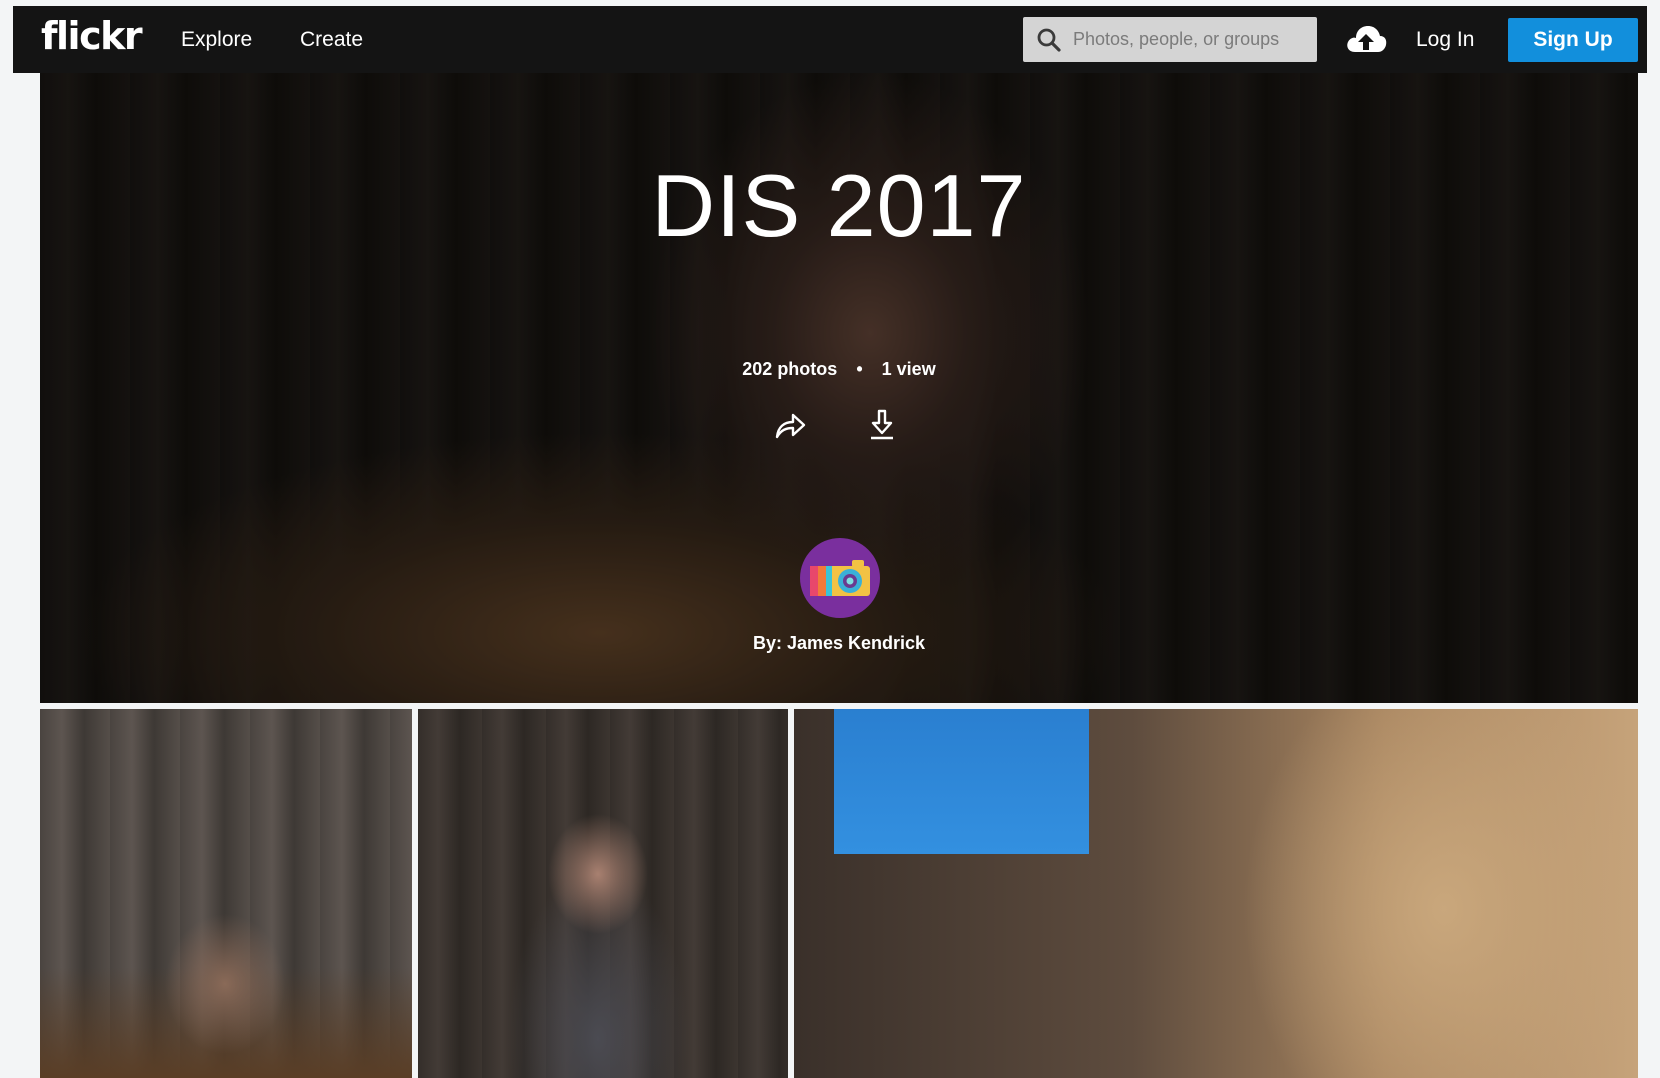  I want to click on photo-count: 202 photos, so click(790, 369).